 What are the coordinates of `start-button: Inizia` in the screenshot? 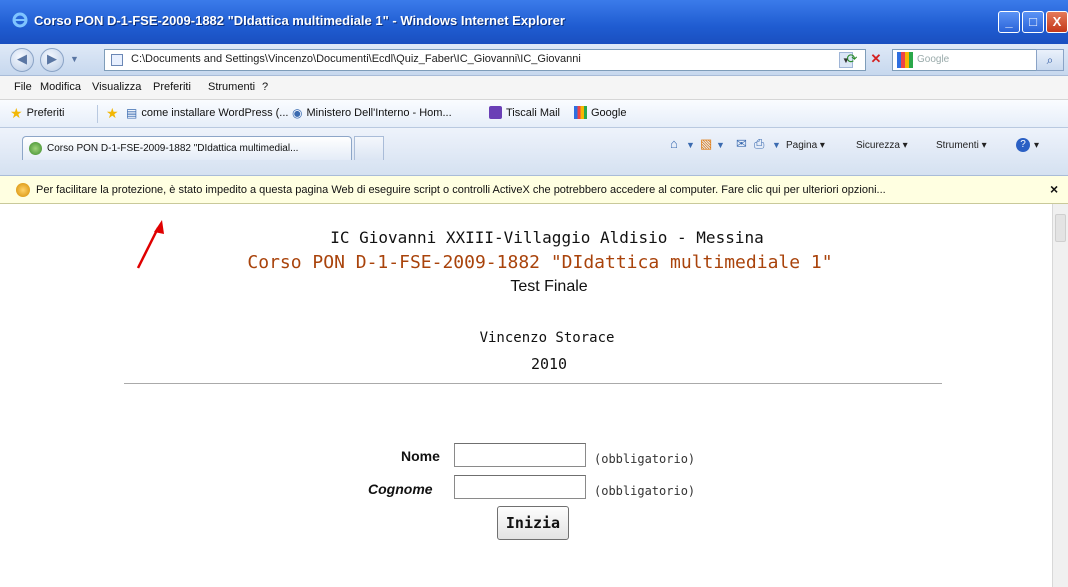 It's located at (533, 523).